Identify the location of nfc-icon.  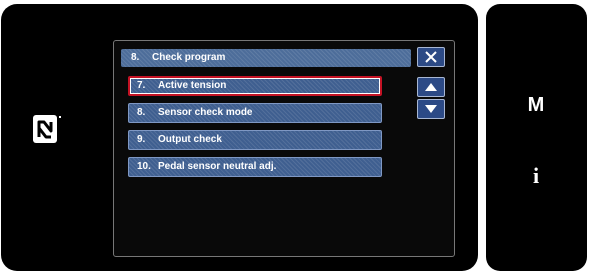
(47, 129).